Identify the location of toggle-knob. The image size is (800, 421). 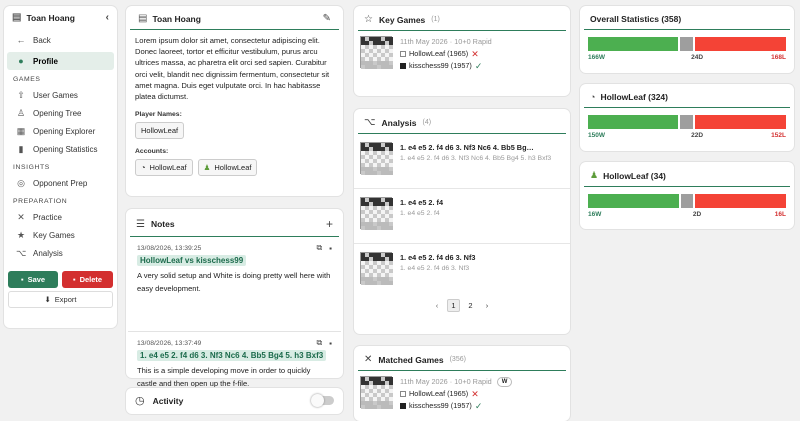
(317, 400).